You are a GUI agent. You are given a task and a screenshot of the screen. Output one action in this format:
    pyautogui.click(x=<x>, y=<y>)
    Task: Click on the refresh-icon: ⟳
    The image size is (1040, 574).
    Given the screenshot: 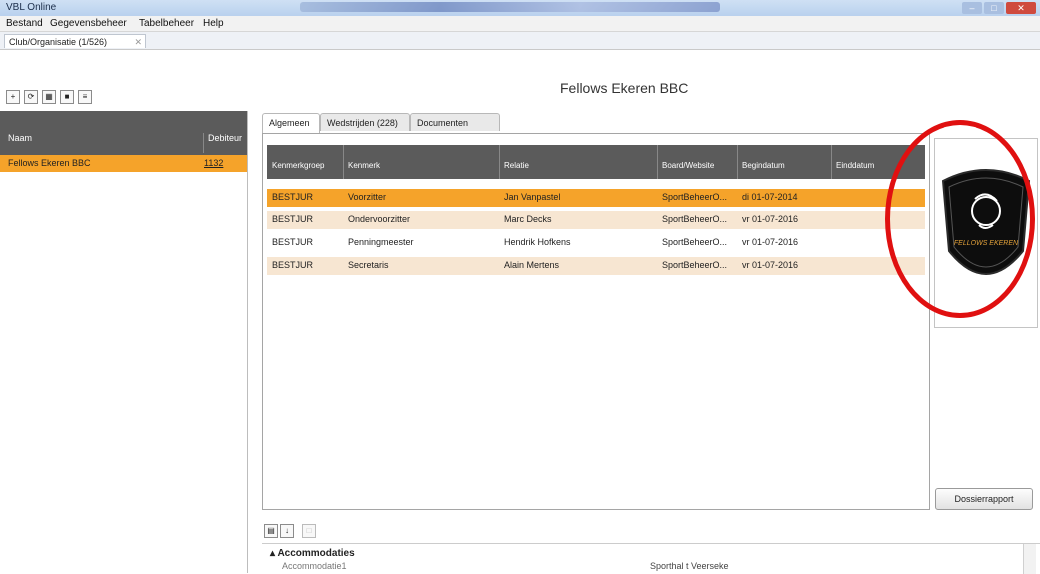 What is the action you would take?
    pyautogui.click(x=31, y=97)
    